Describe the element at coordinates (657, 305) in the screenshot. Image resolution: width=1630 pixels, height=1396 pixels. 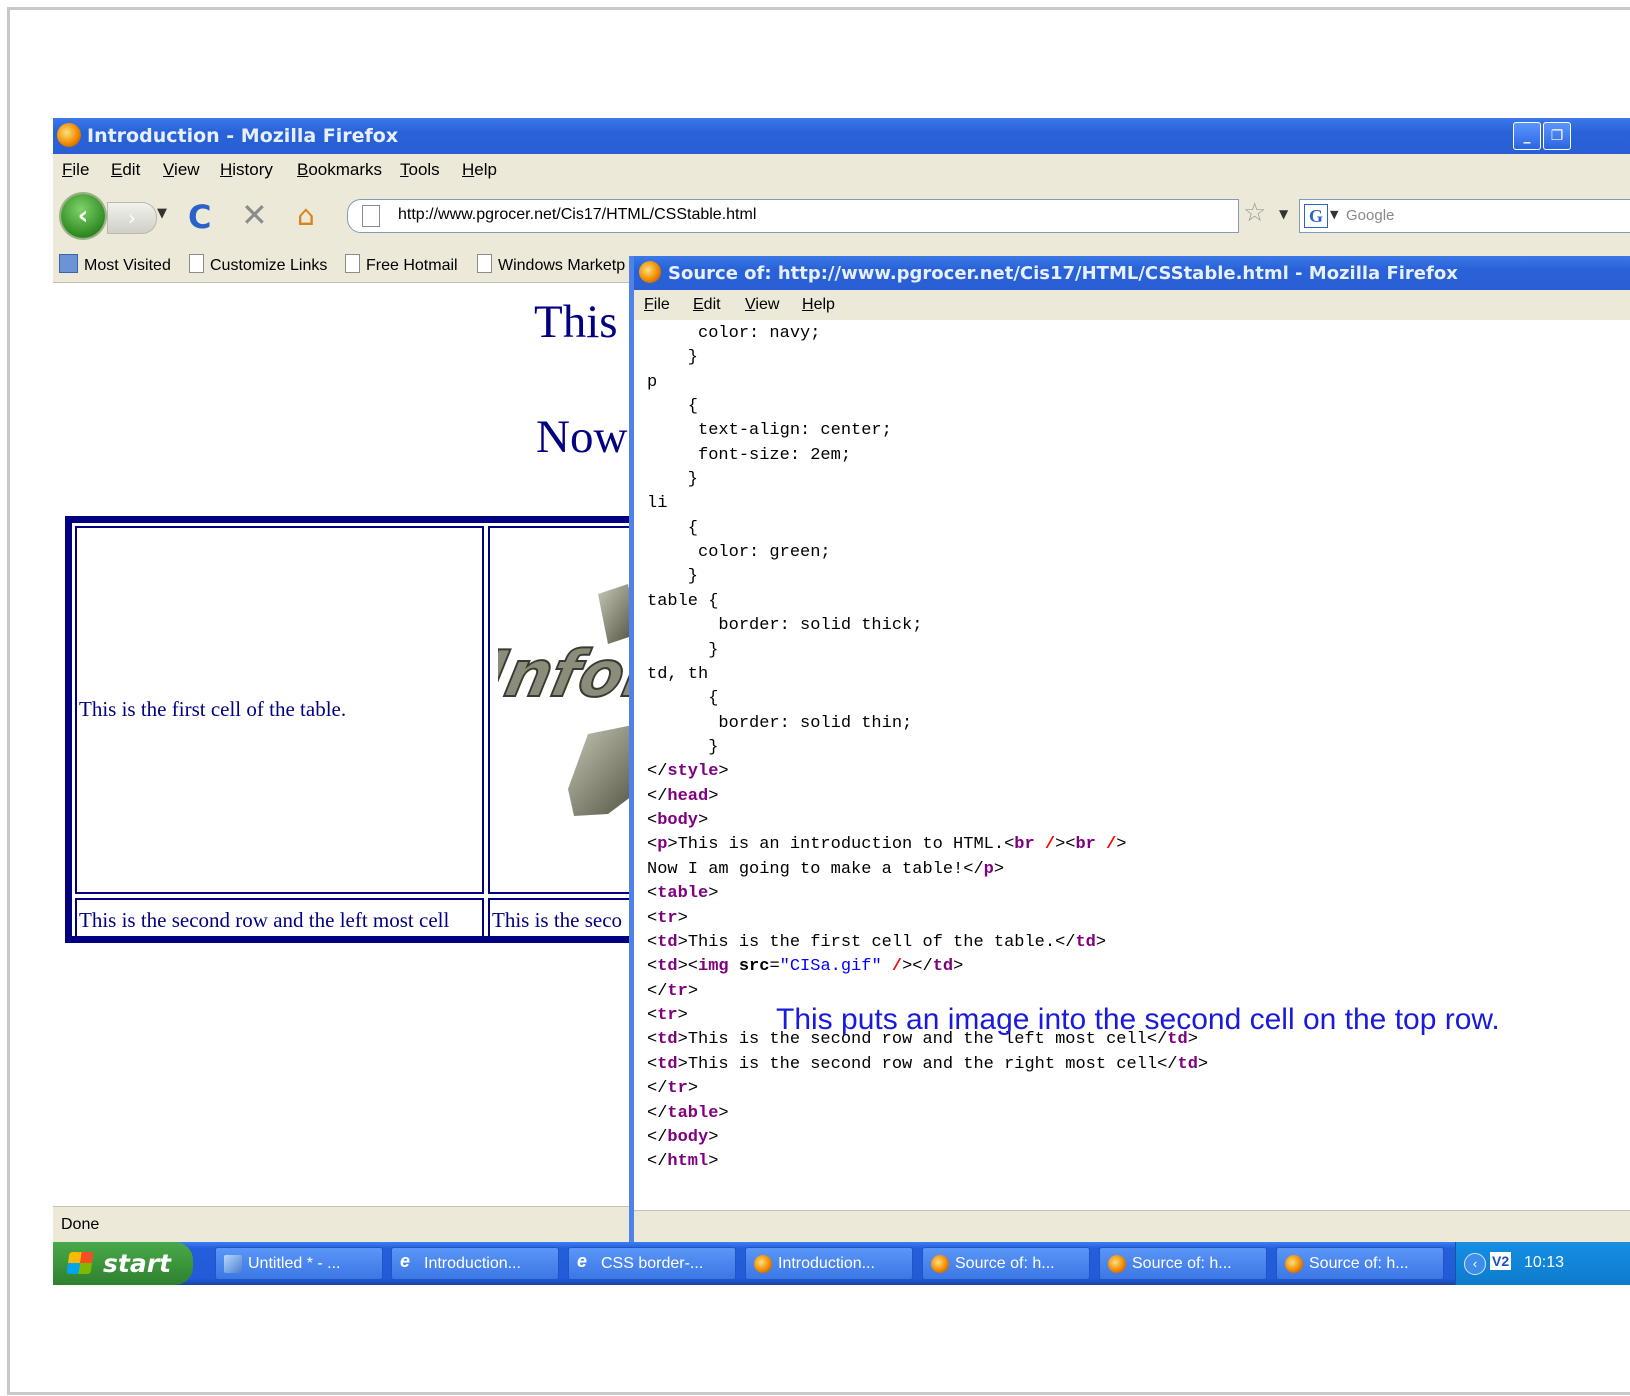
I see `source-menu-file: File` at that location.